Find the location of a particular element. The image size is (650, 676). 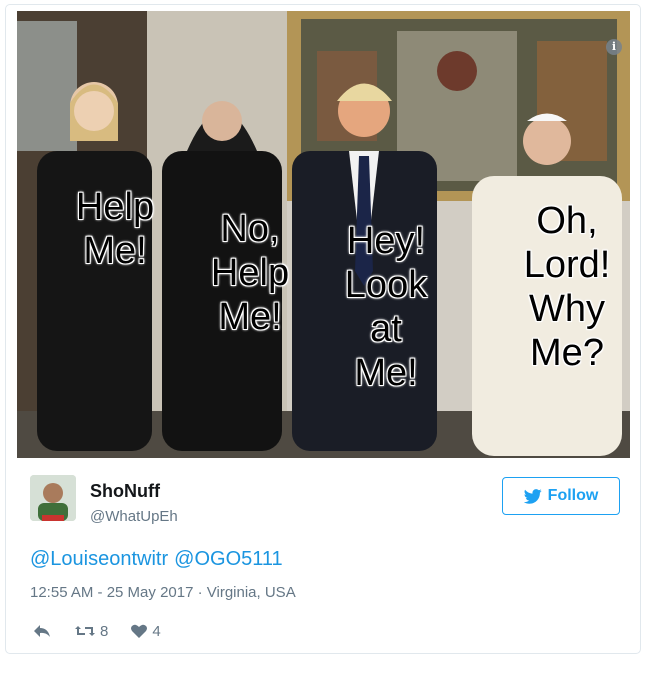

tweet-timestamp-location: 12:55 AM - 25 May 2017 · Virginia, USA is located at coordinates (163, 592).